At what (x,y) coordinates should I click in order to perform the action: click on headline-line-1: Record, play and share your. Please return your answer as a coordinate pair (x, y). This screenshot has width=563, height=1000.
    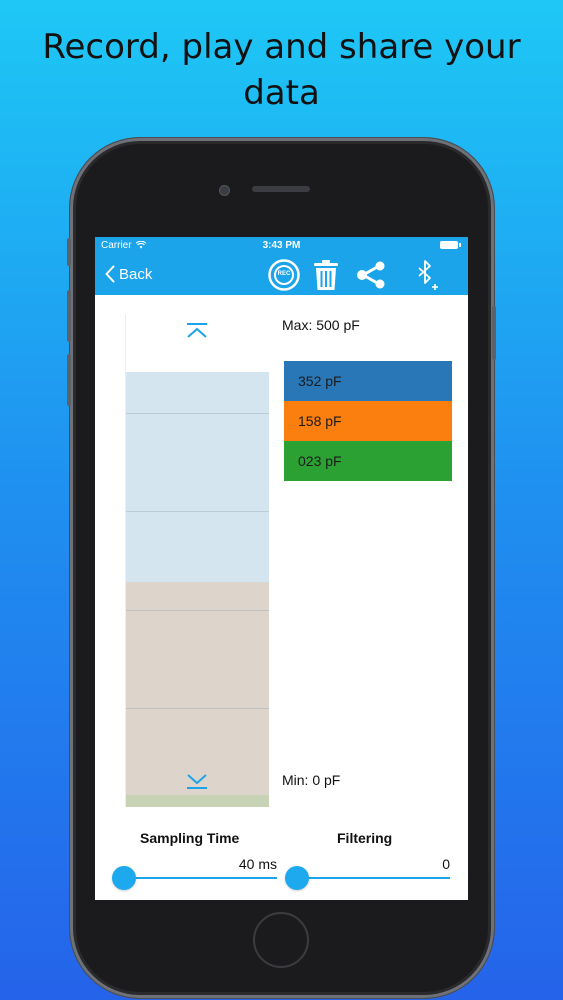
    Looking at the image, I should click on (281, 47).